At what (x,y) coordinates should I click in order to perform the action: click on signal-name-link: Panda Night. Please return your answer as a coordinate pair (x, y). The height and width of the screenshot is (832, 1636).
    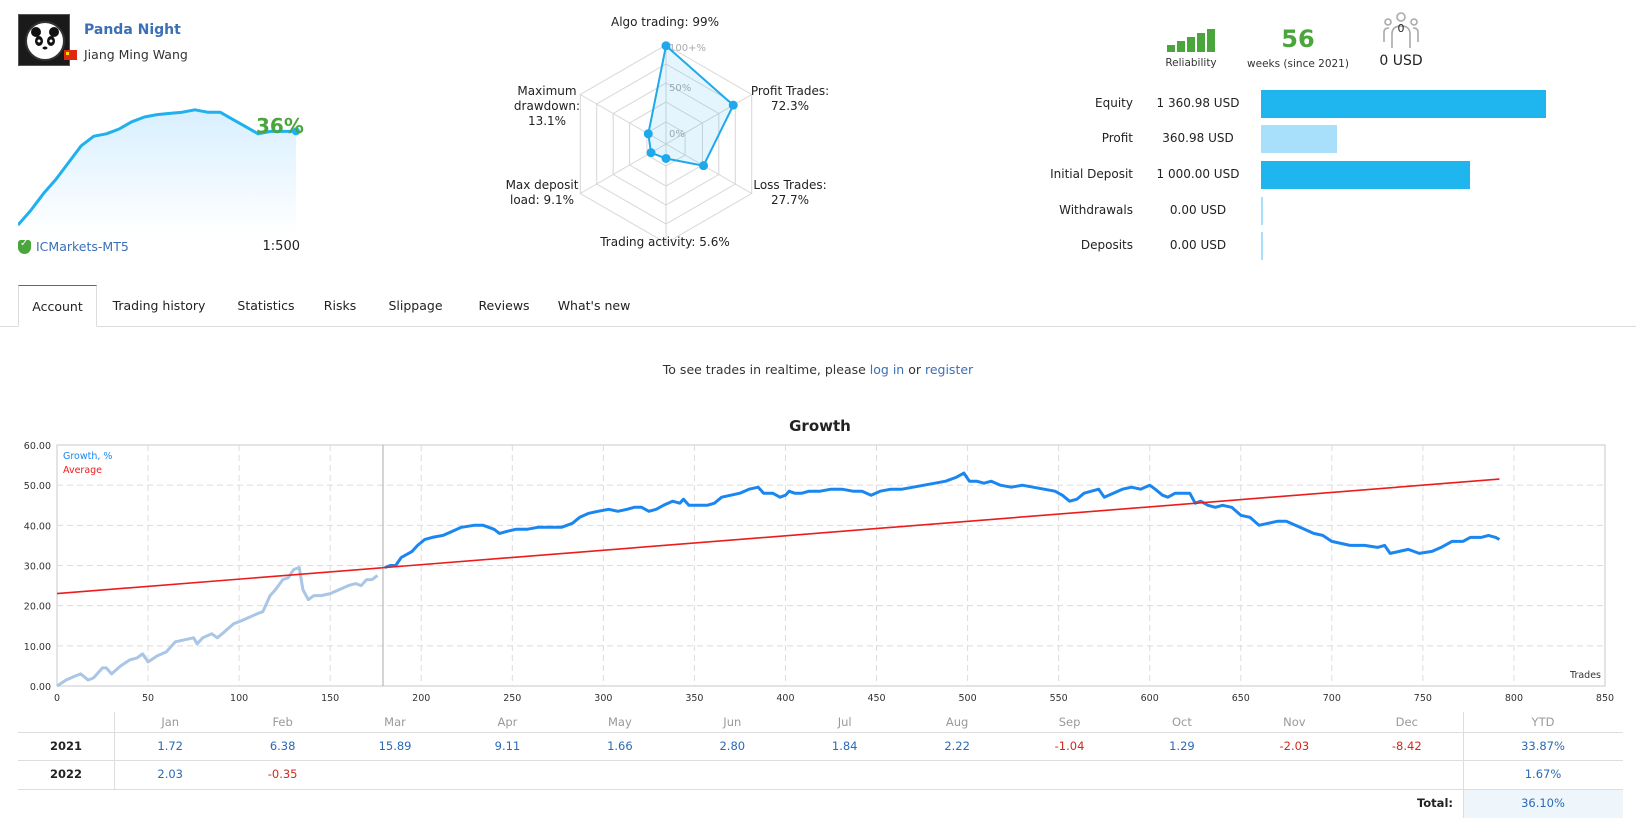
    Looking at the image, I should click on (132, 30).